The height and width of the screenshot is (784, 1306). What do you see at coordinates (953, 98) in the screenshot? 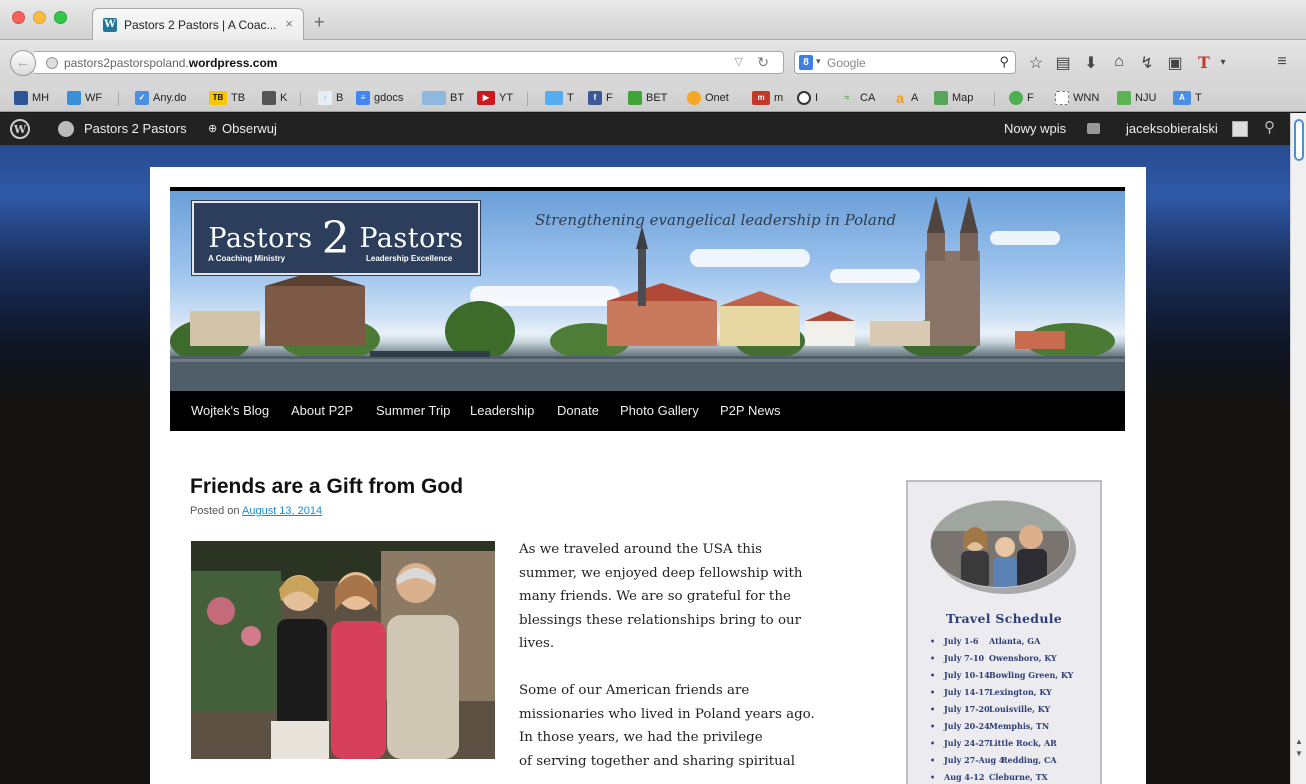
I see `bookmark-map: Map` at bounding box center [953, 98].